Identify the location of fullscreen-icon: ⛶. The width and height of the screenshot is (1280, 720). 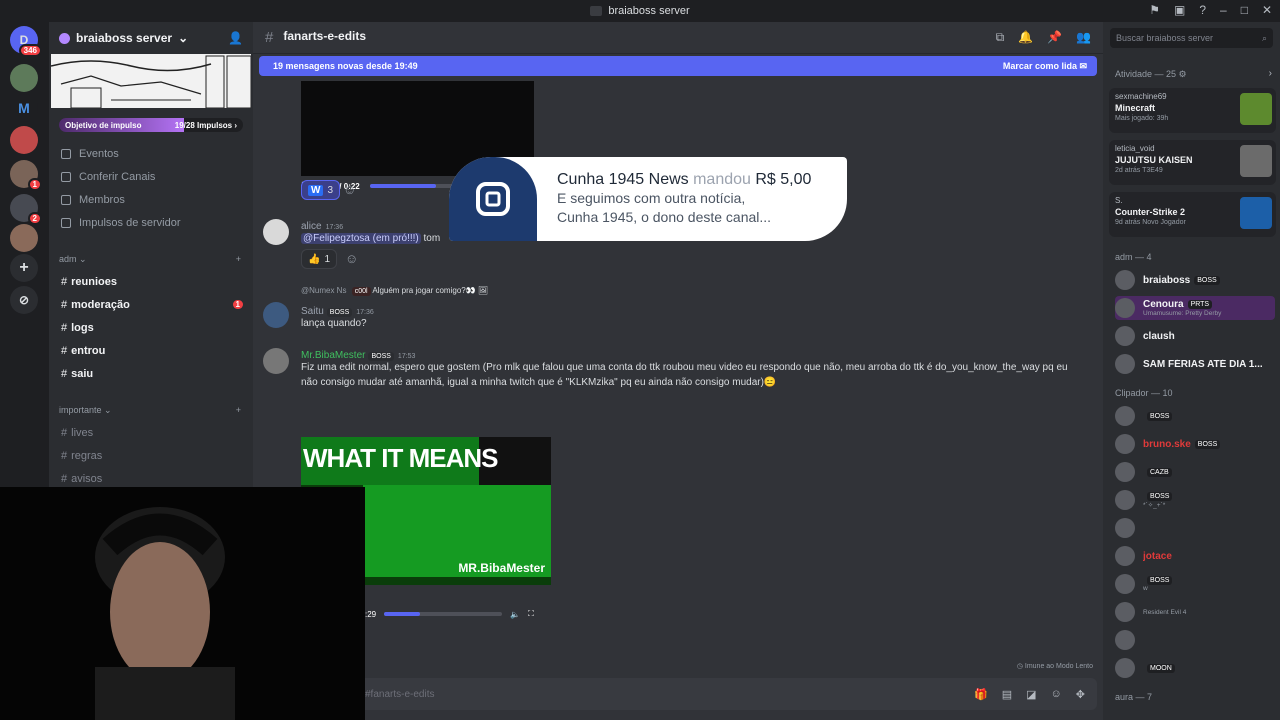
(531, 614).